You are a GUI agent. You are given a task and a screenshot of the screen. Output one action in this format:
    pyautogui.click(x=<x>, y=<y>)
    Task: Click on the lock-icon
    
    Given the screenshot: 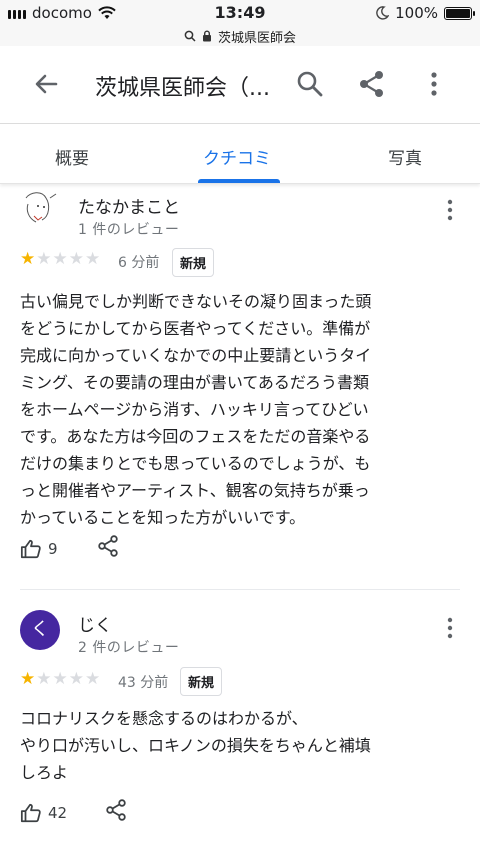 What is the action you would take?
    pyautogui.click(x=206, y=36)
    